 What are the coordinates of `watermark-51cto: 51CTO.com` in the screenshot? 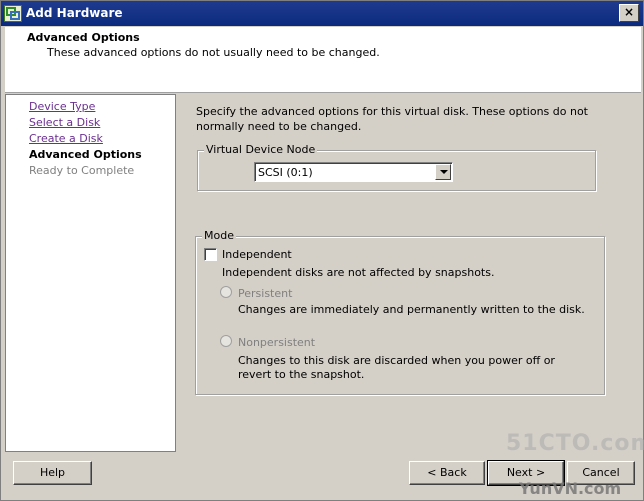 It's located at (575, 443).